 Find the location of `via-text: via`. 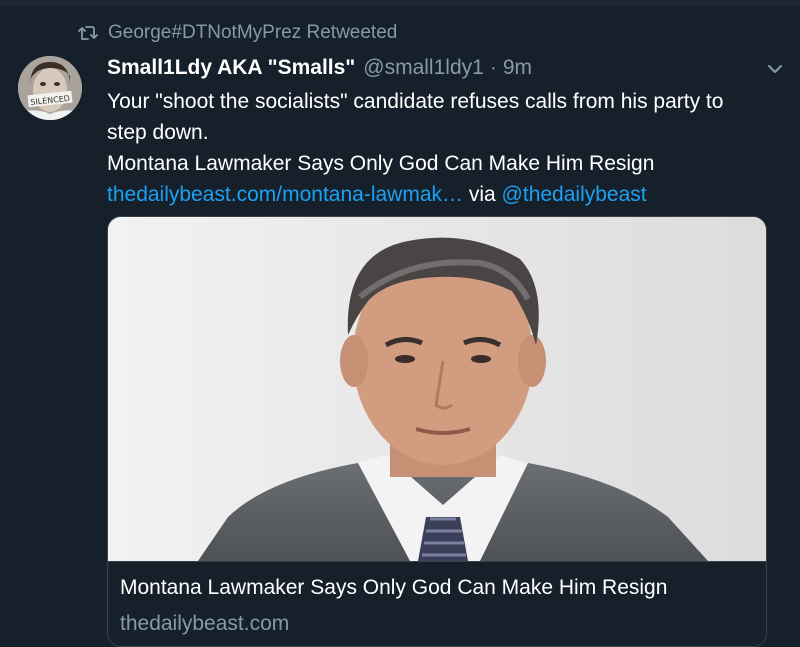

via-text: via is located at coordinates (482, 194).